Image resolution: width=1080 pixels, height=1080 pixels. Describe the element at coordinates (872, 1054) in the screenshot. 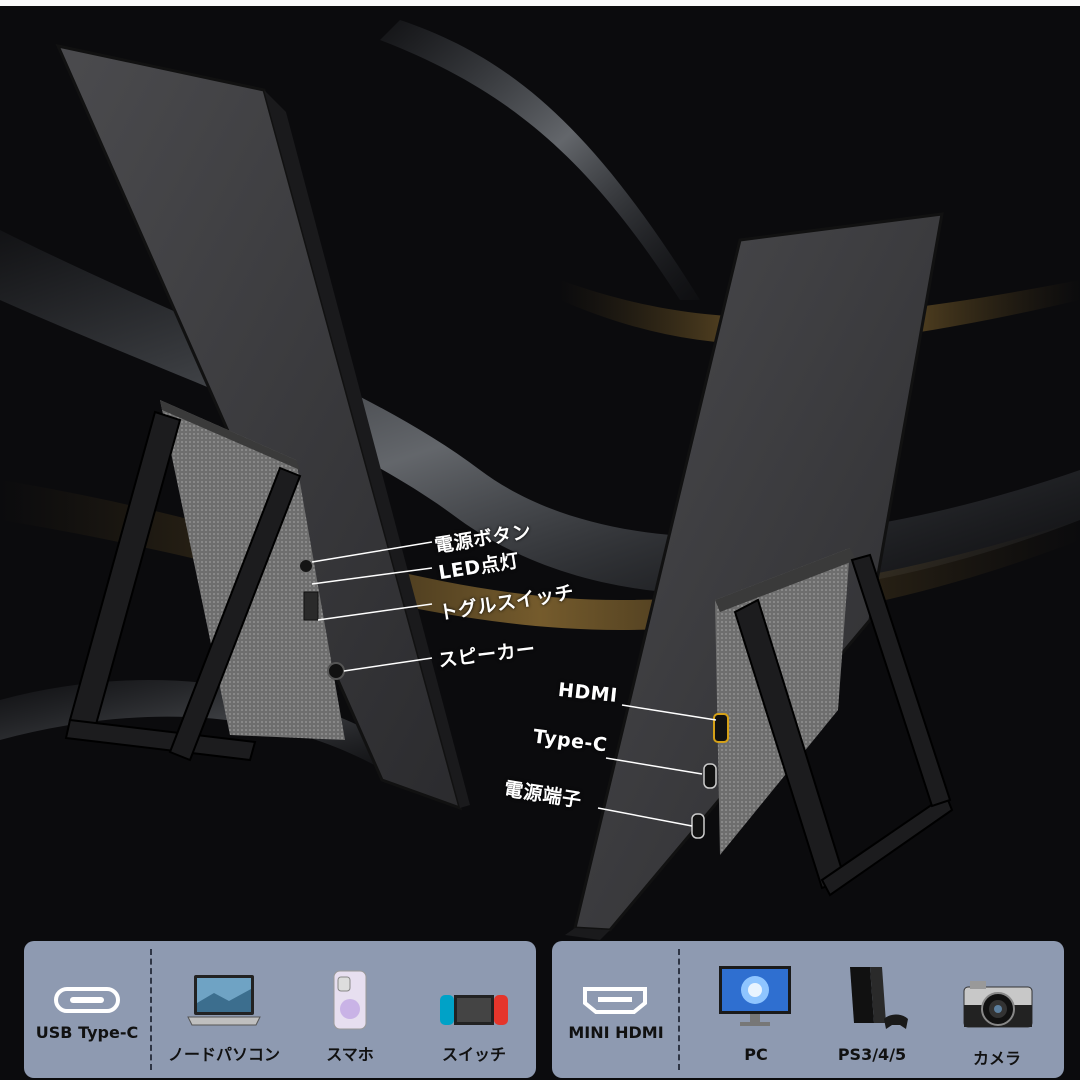

I see `device-label-console: PS3/4/5` at that location.